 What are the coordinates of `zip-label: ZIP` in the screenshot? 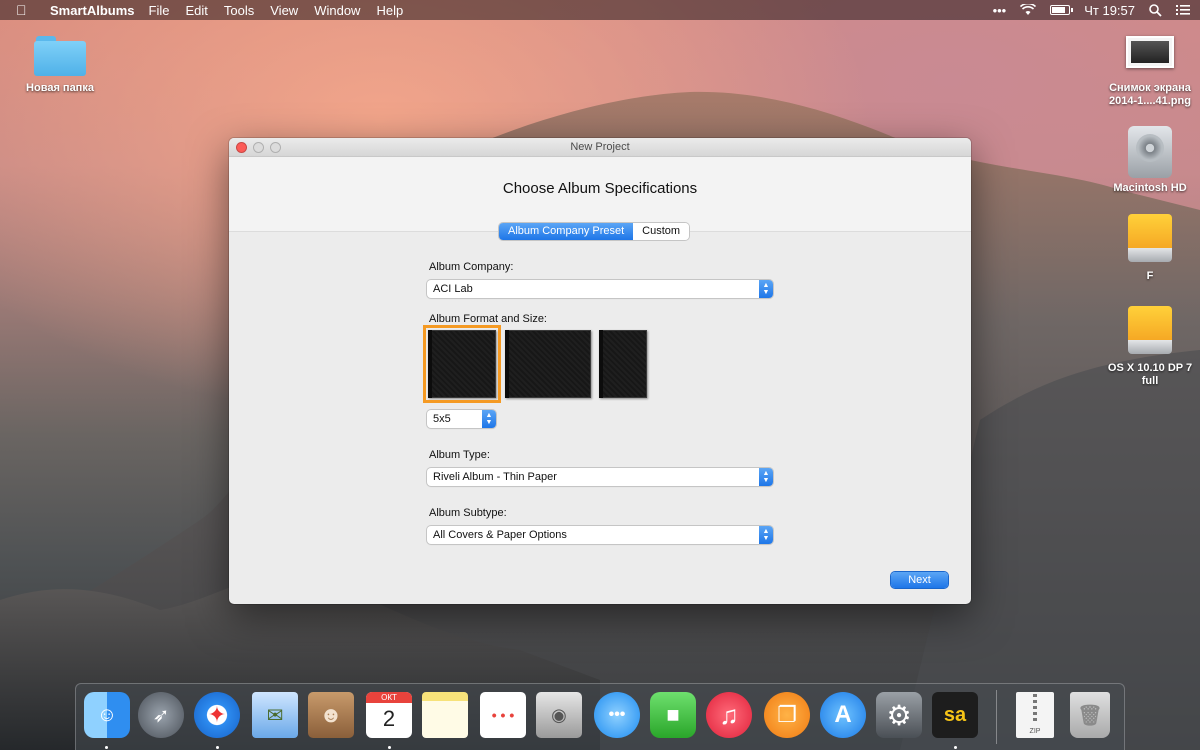 It's located at (1035, 731).